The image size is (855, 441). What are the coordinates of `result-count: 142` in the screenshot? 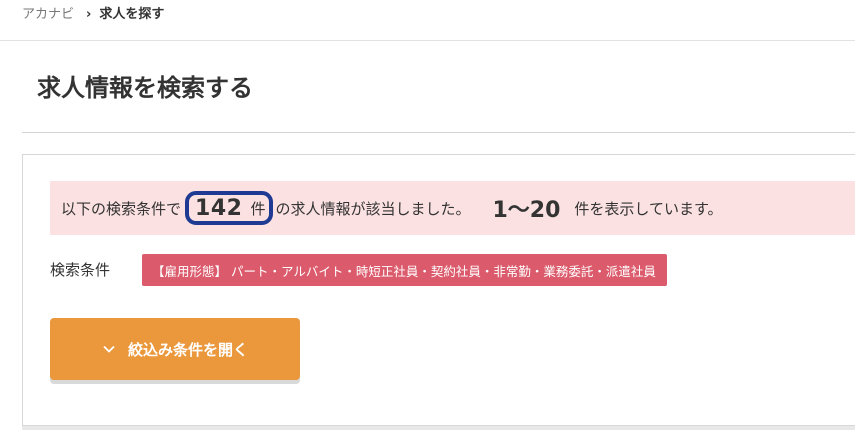 It's located at (219, 208).